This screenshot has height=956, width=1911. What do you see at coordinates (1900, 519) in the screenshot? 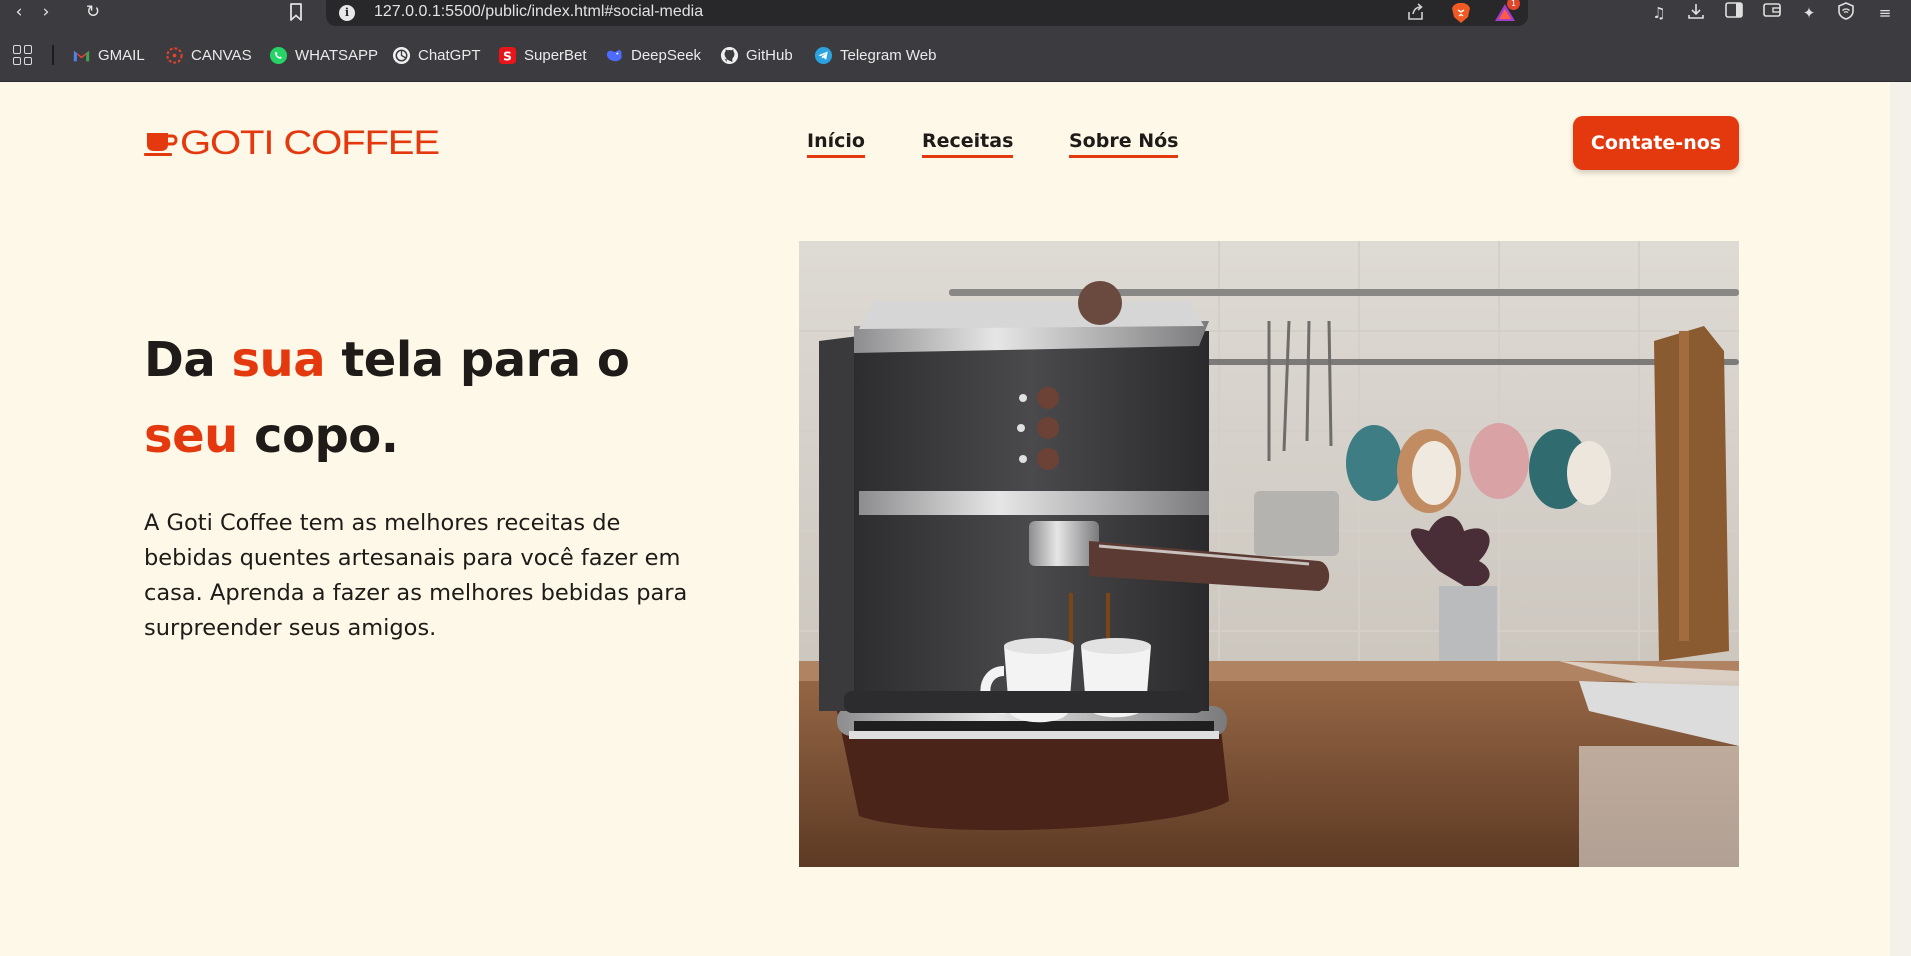
I see `page-scrollbar` at bounding box center [1900, 519].